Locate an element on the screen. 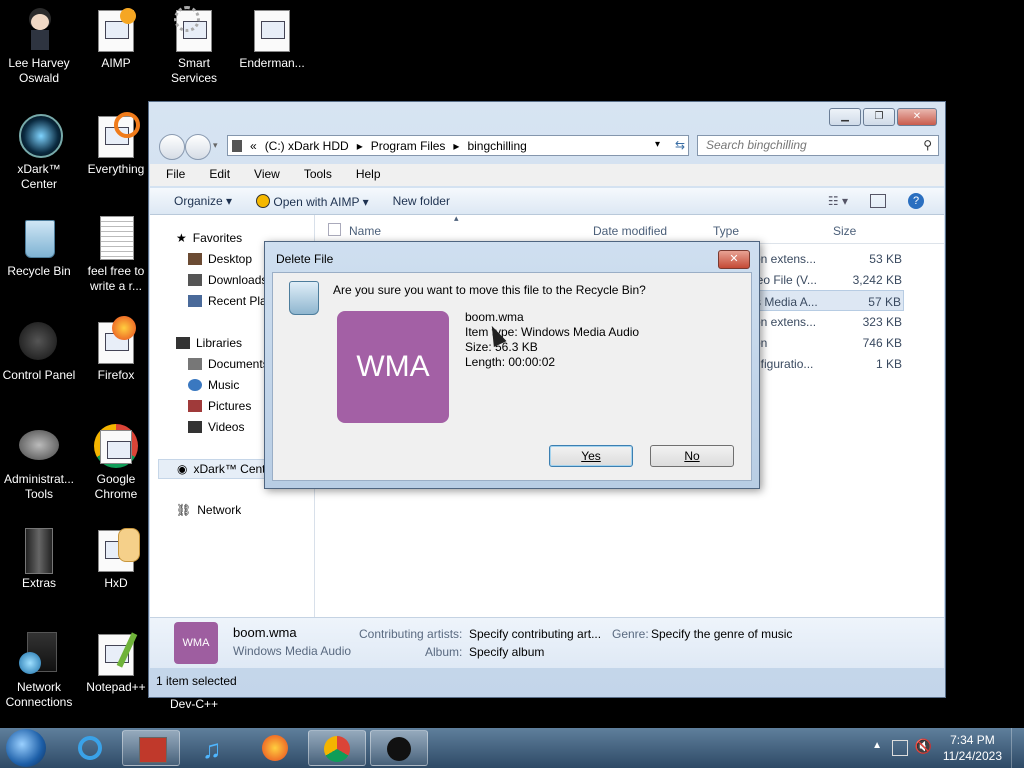 The width and height of the screenshot is (1024, 768). volume-muted-icon: 🔇 is located at coordinates (923, 746).